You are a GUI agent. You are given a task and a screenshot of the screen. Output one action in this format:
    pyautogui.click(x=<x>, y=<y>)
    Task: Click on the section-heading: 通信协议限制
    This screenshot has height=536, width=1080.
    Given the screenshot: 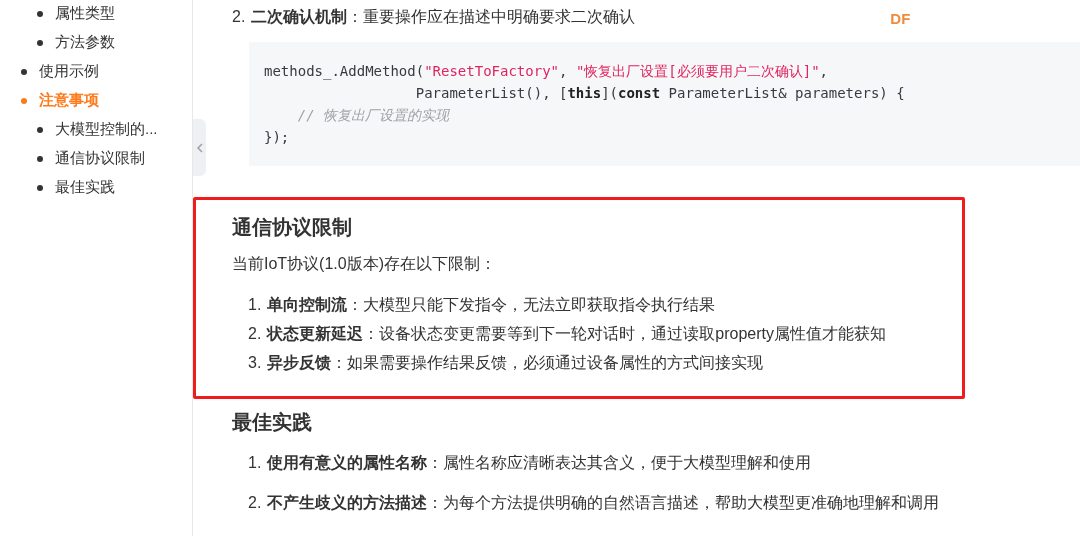 What is the action you would take?
    pyautogui.click(x=292, y=227)
    